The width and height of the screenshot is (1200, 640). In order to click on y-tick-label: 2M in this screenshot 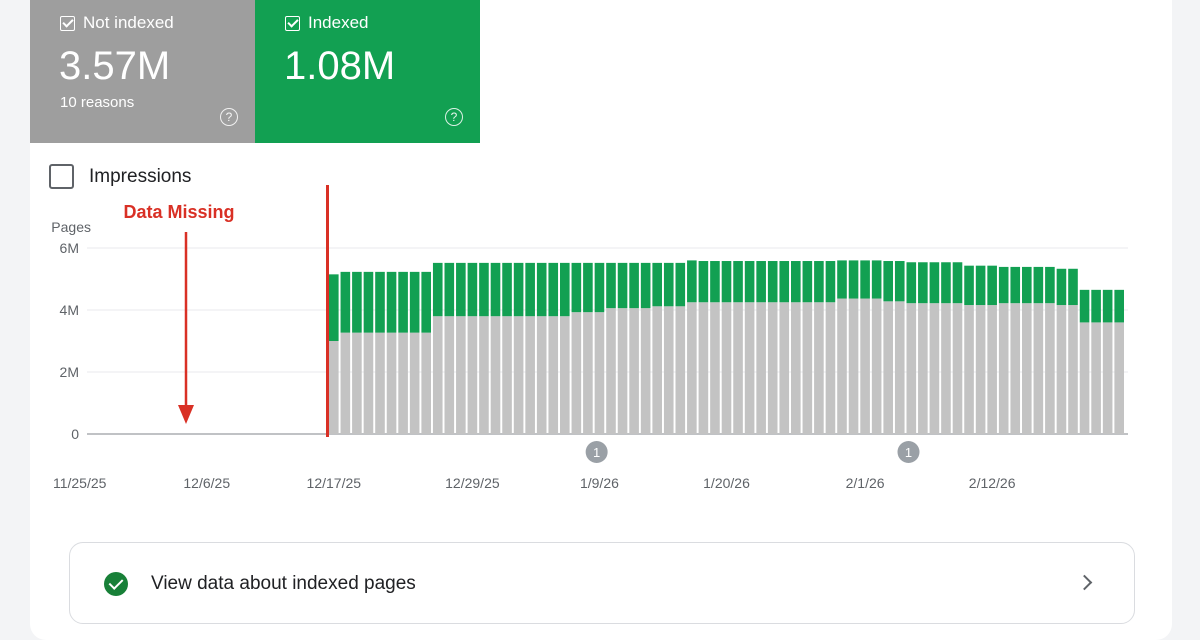, I will do `click(69, 372)`.